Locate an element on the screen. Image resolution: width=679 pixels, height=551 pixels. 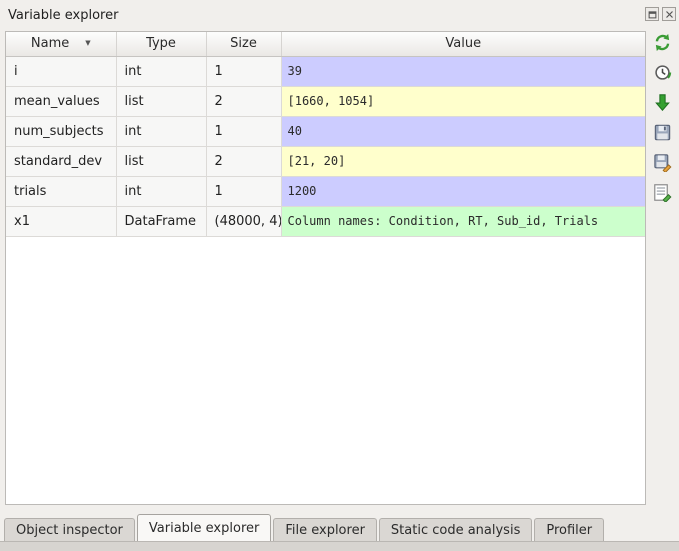
float-icon is located at coordinates (652, 14).